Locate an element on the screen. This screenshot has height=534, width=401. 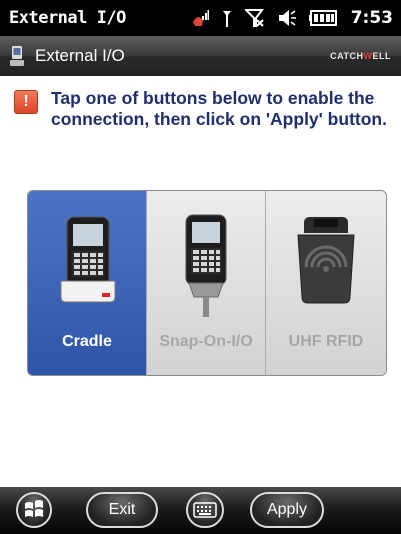
brand-logo: CATCHWELL is located at coordinates (360, 56).